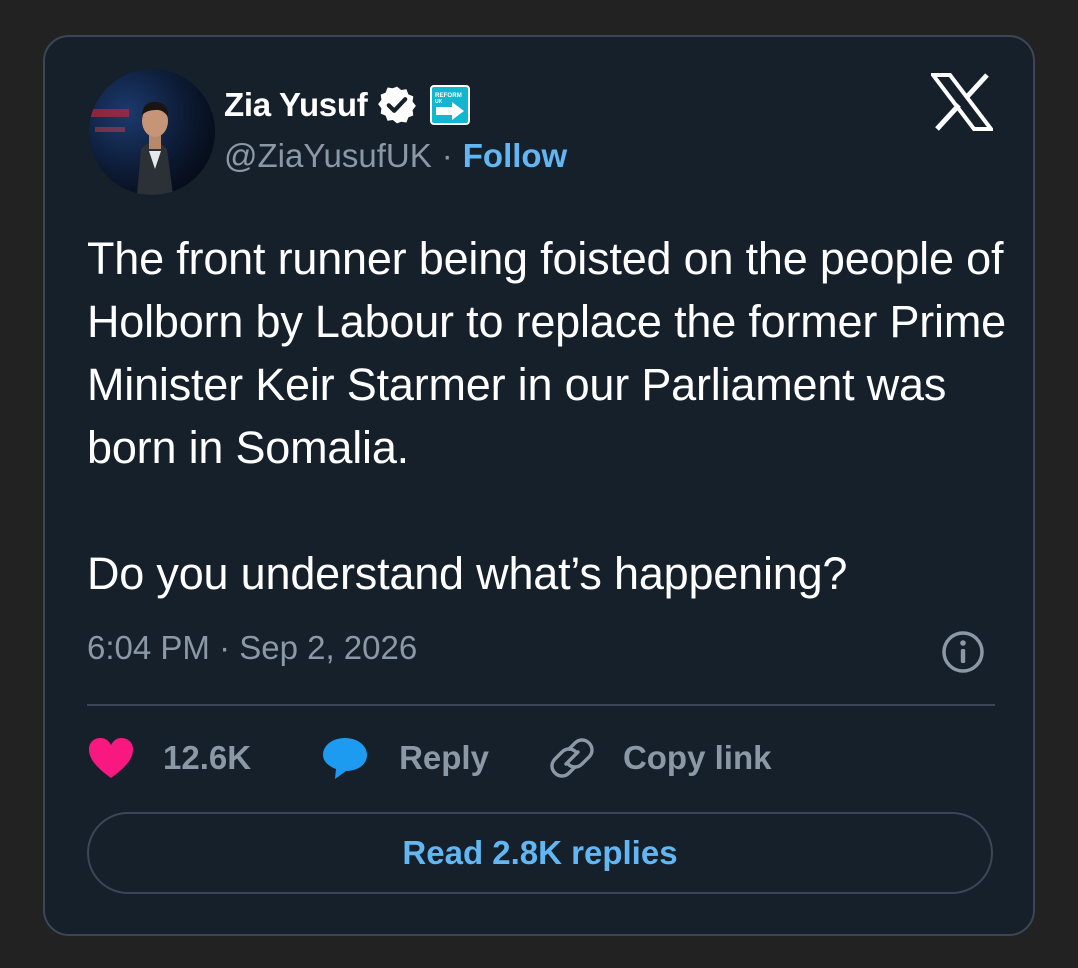 Image resolution: width=1078 pixels, height=968 pixels. I want to click on tweet-timestamp: 6:04 PM · Sep 2, 2026, so click(252, 648).